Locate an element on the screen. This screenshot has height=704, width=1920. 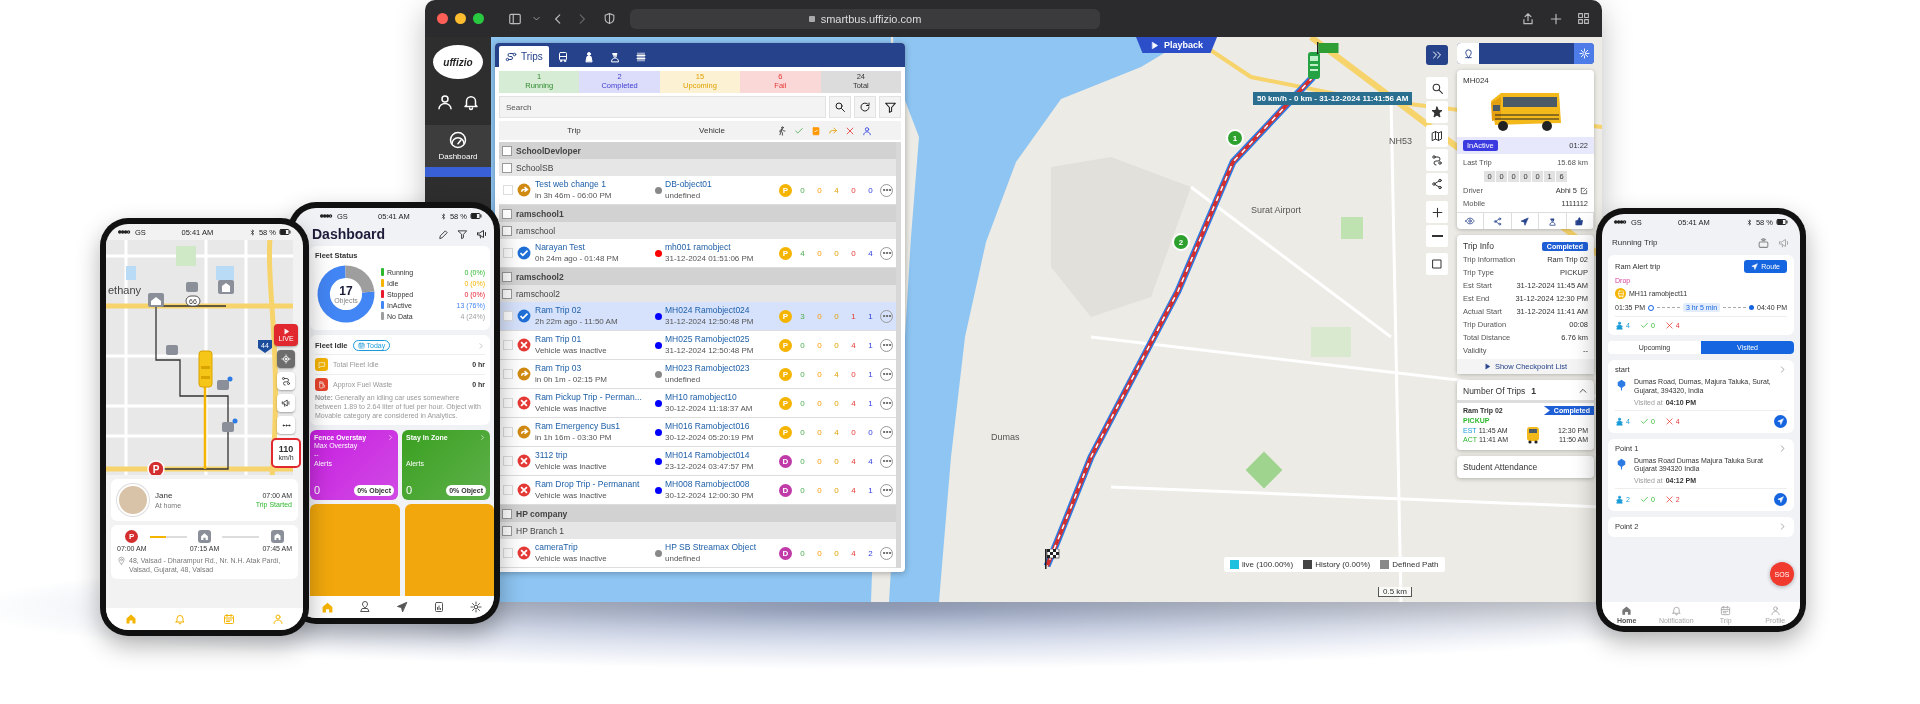
group-row: HP company is located at coordinates (697, 513).